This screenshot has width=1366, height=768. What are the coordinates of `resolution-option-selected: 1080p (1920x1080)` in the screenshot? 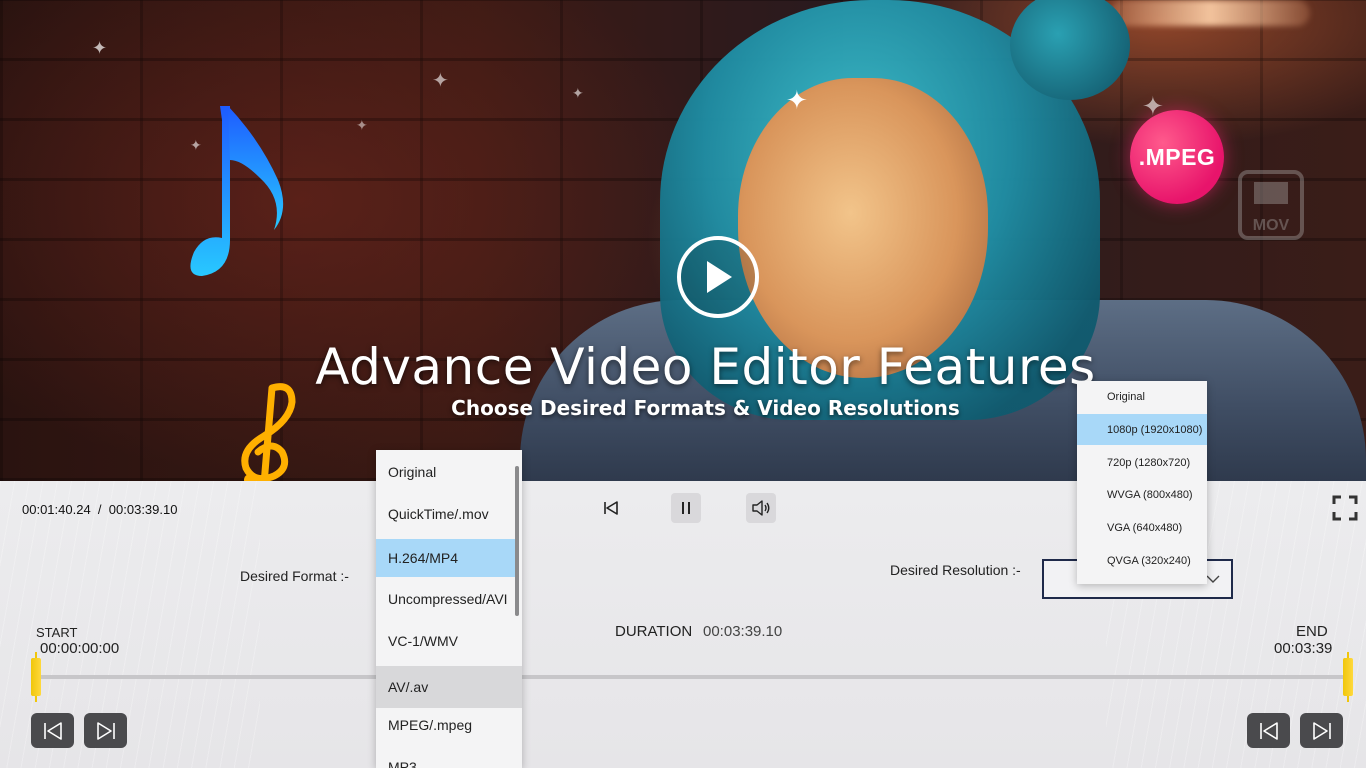 It's located at (1142, 429).